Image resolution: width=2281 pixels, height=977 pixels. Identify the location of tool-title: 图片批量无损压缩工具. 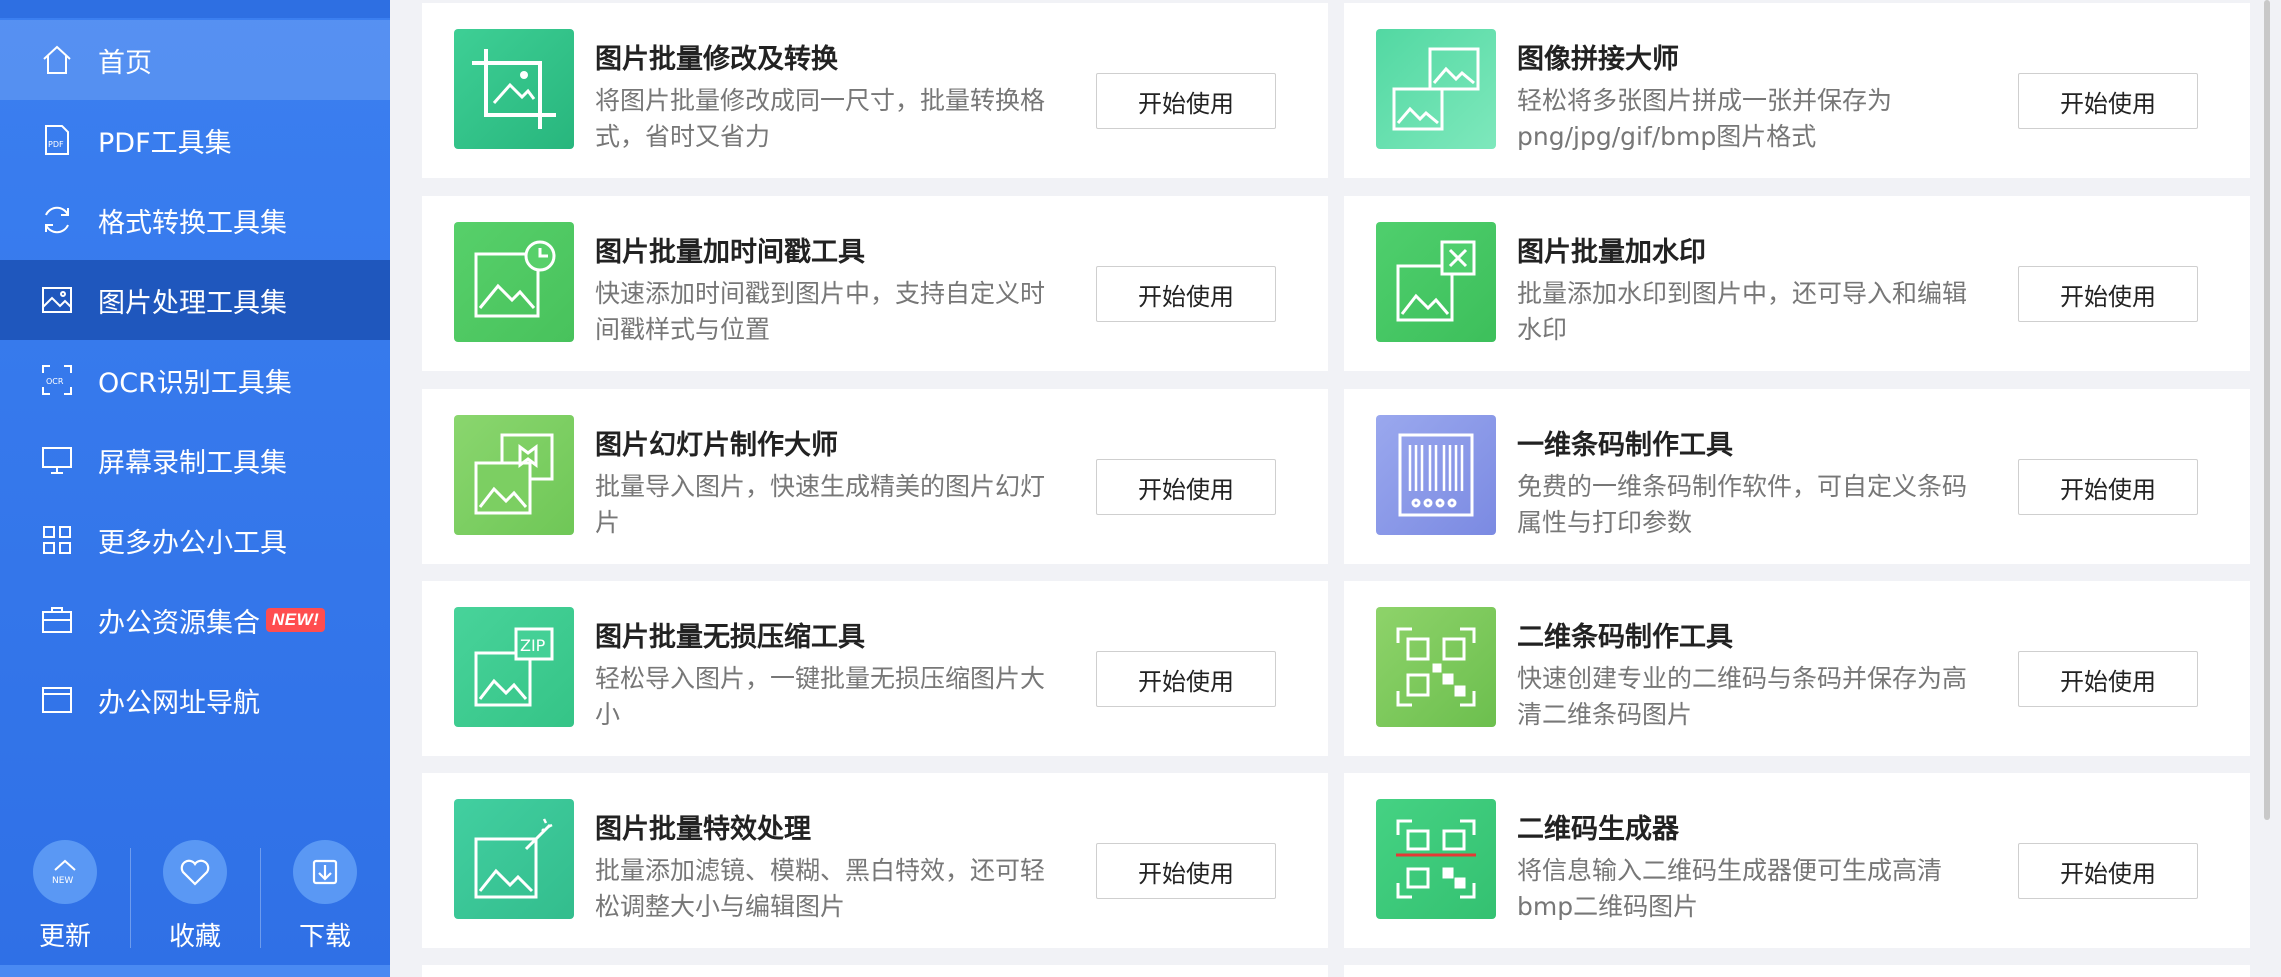
(730, 637).